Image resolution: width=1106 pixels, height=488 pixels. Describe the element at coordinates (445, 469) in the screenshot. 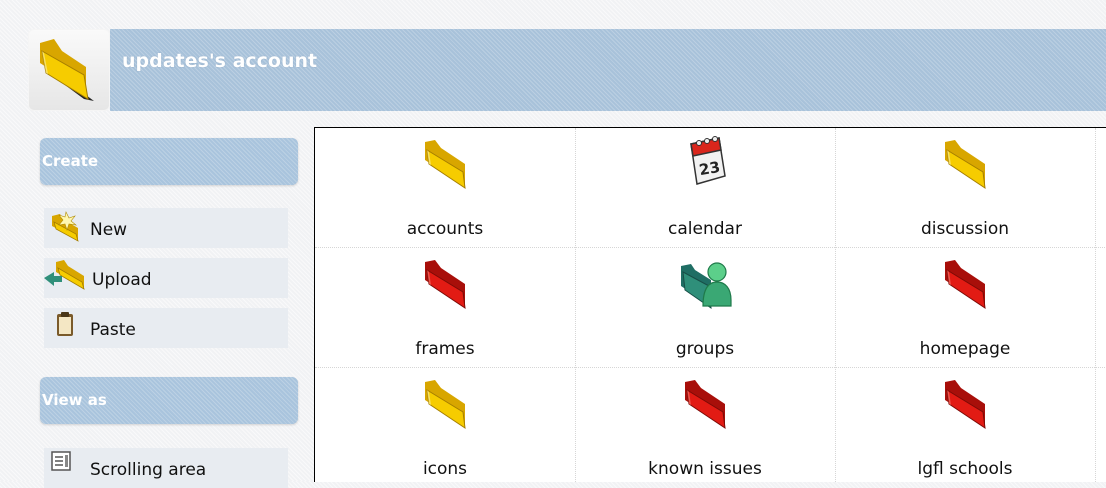

I see `item-label: icons` at that location.